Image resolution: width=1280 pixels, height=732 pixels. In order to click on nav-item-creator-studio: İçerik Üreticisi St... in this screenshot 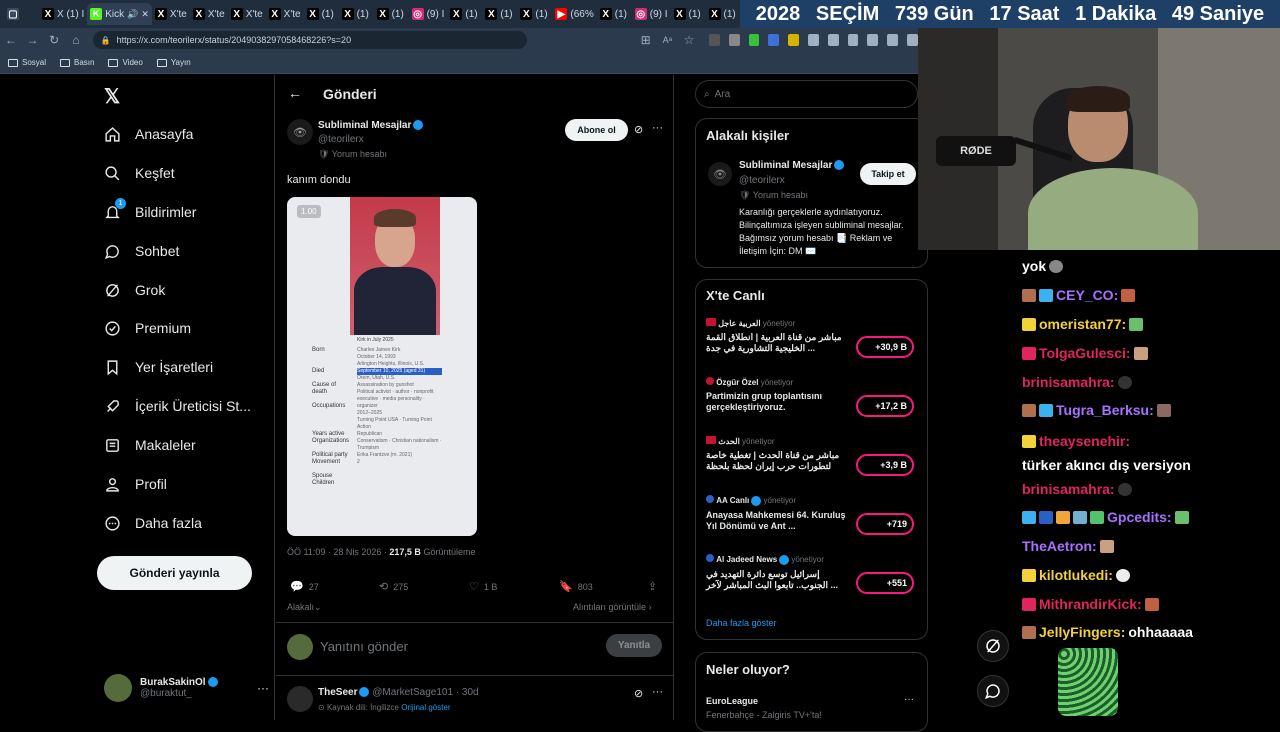, I will do `click(177, 406)`.